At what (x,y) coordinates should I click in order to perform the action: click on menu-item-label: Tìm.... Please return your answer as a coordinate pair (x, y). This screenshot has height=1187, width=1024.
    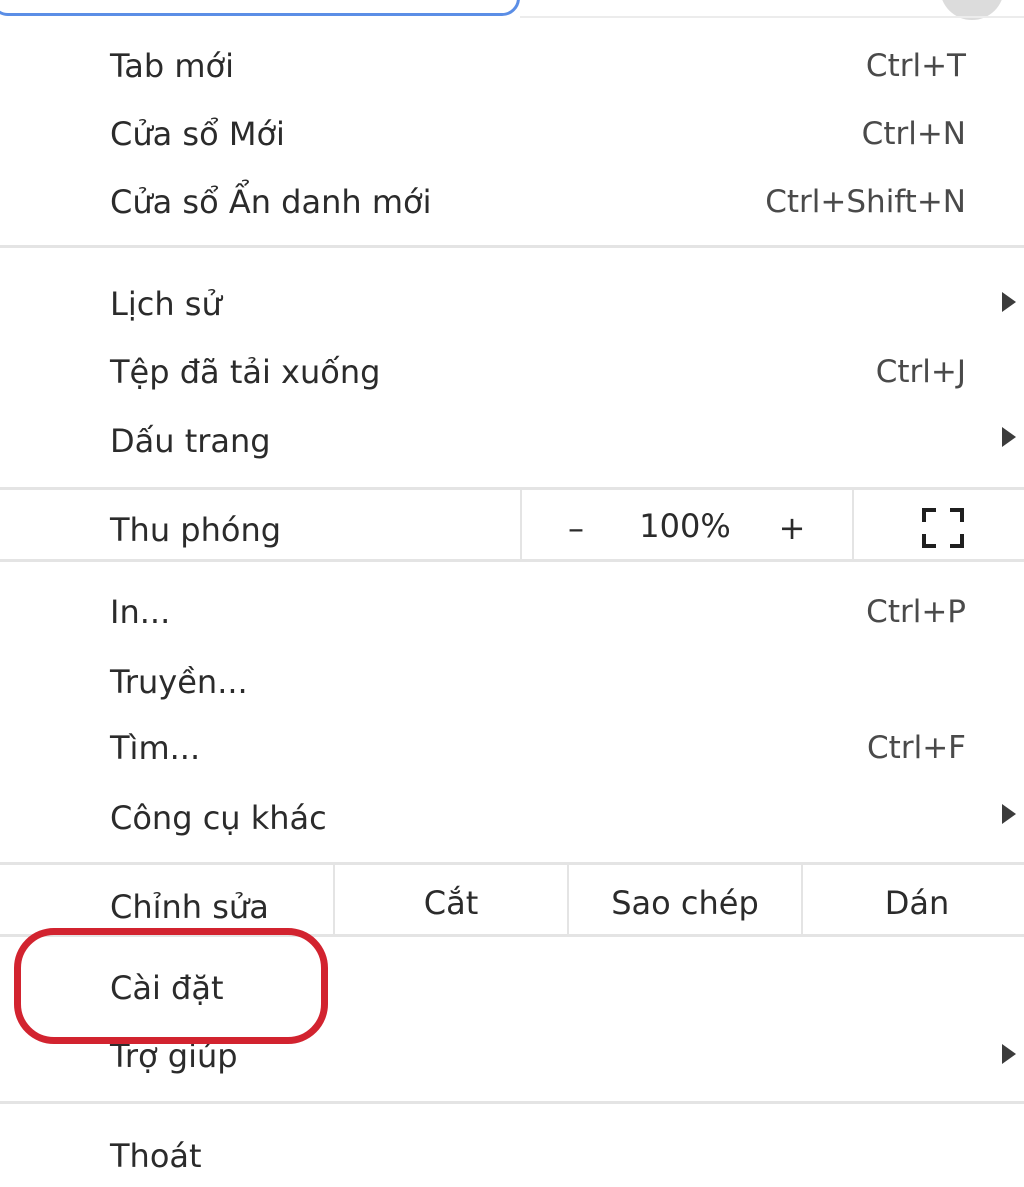
    Looking at the image, I should click on (155, 748).